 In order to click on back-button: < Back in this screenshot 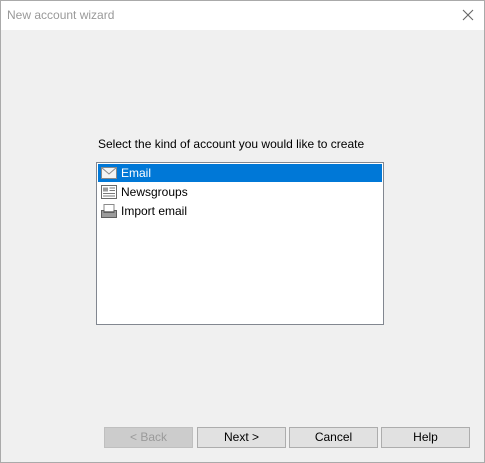, I will do `click(148, 437)`.